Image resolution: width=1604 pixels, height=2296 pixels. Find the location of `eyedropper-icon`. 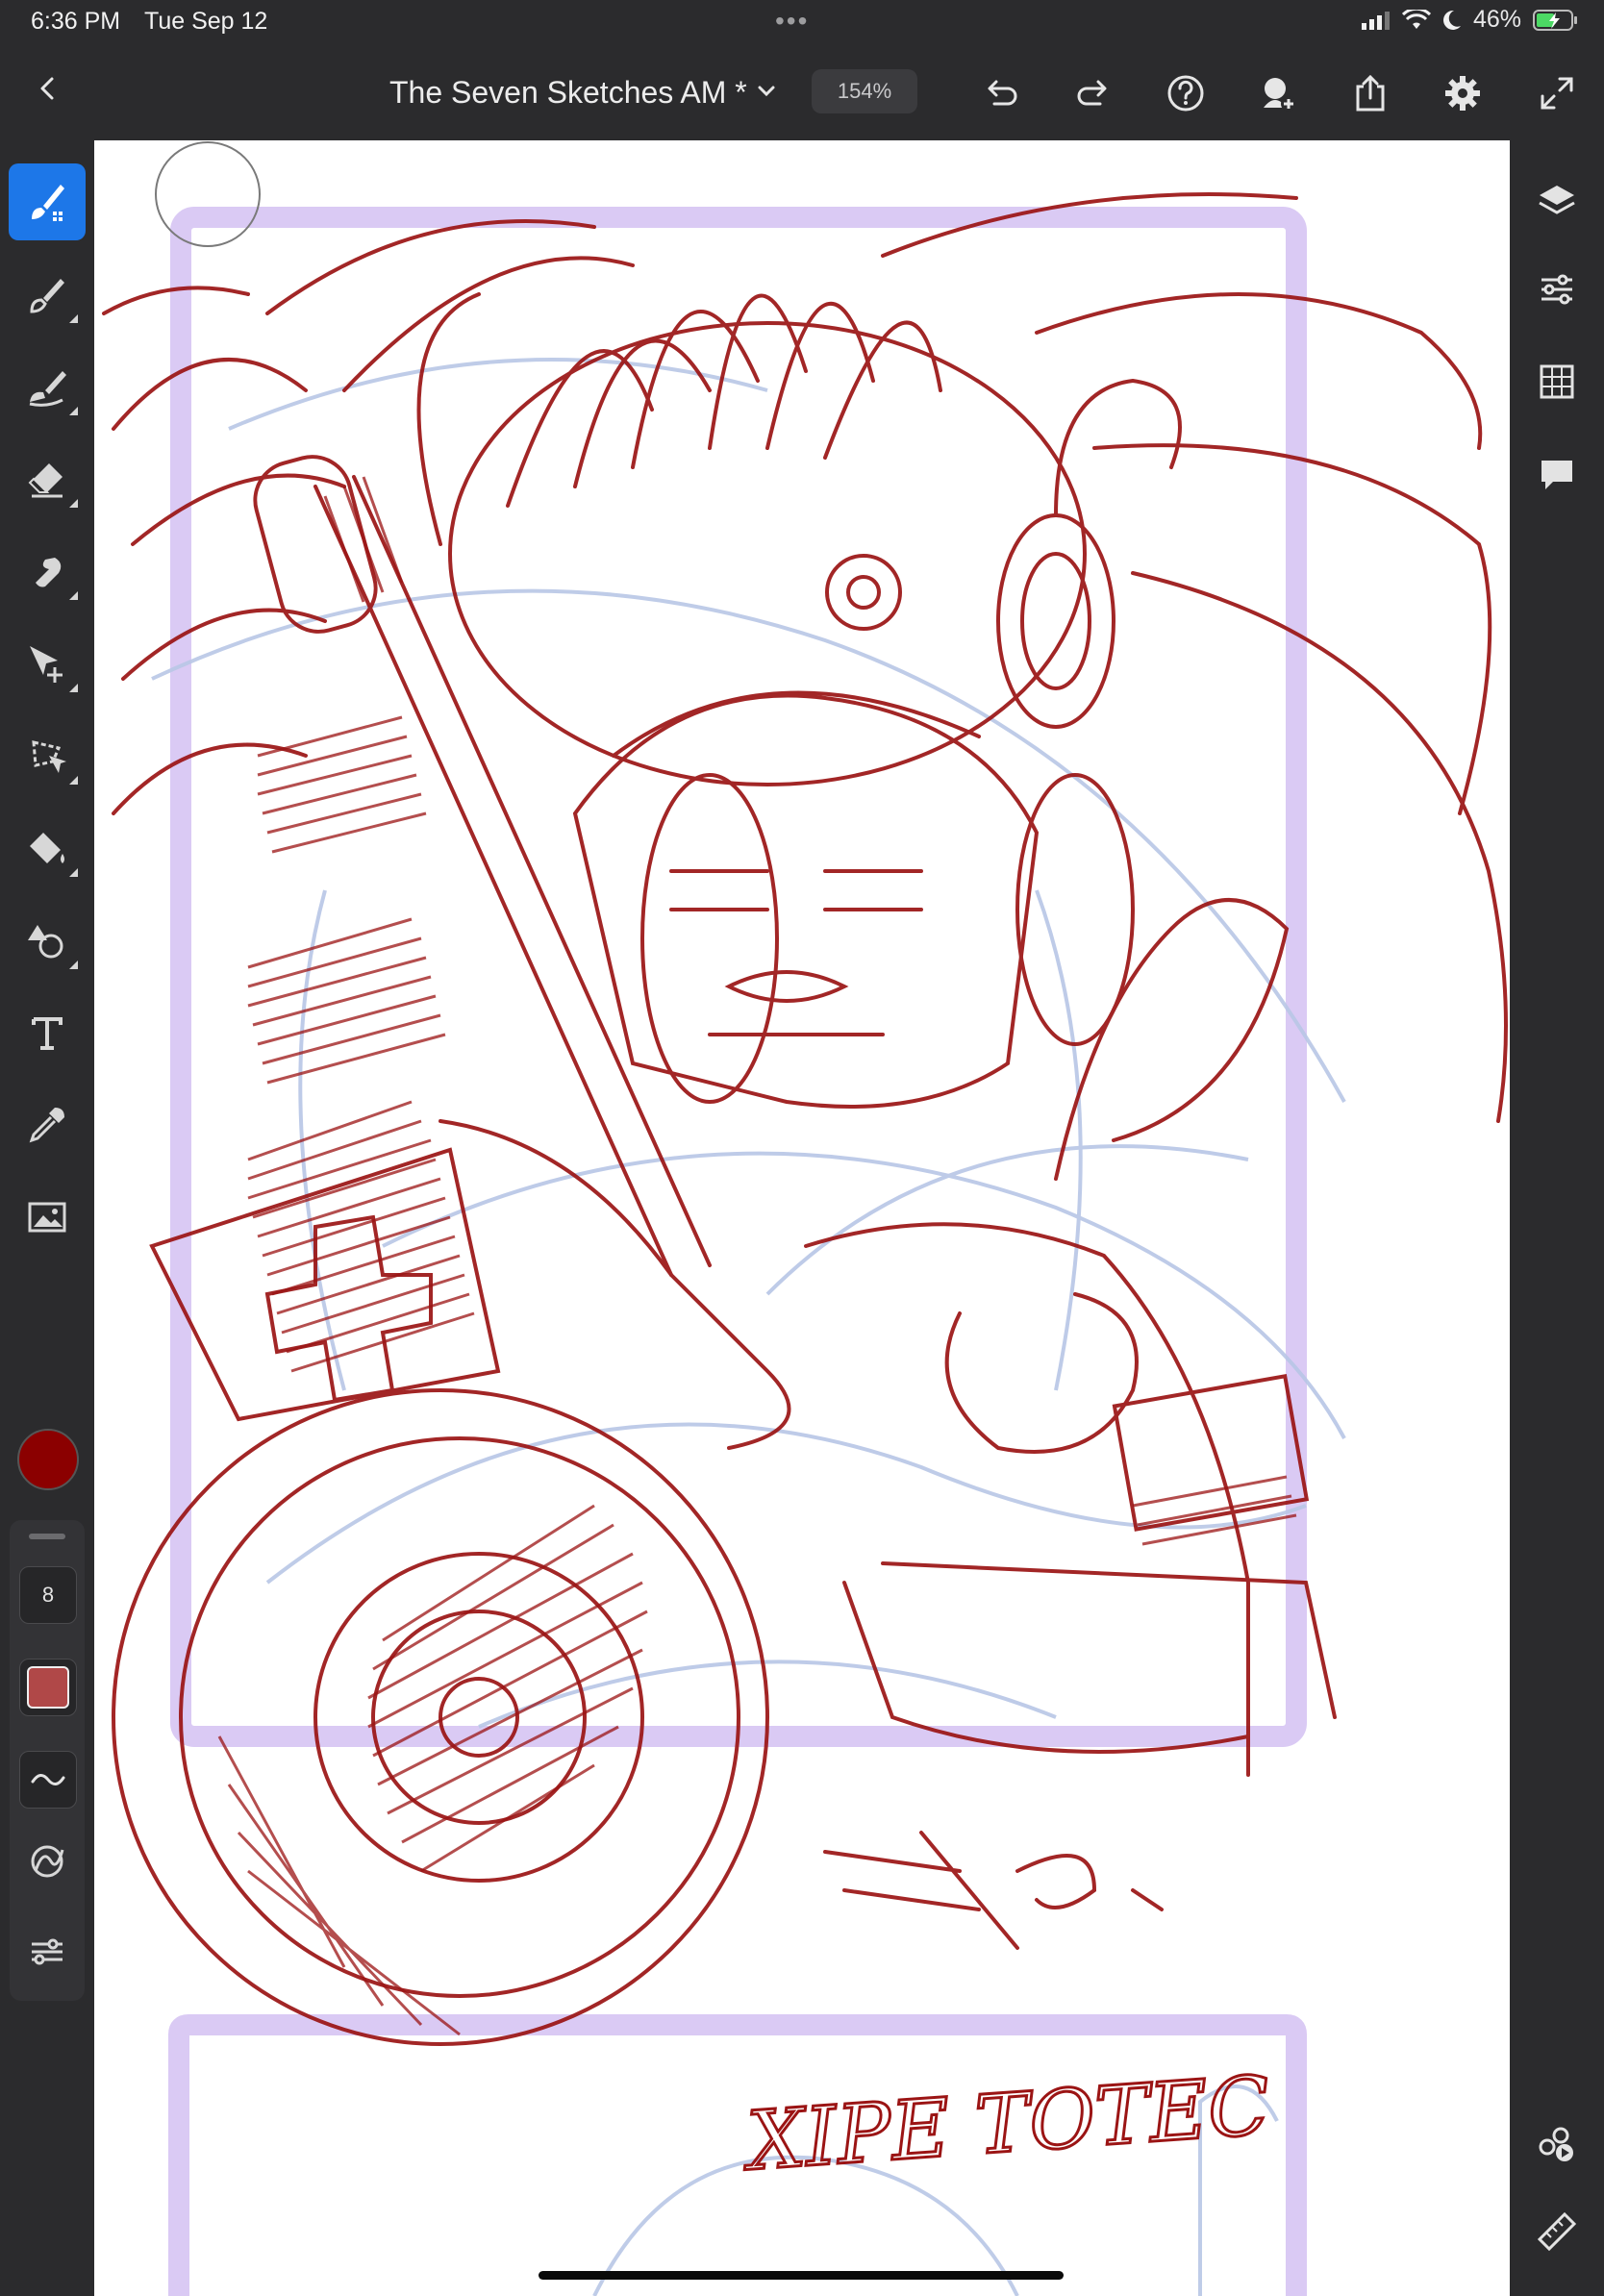

eyedropper-icon is located at coordinates (46, 1125).